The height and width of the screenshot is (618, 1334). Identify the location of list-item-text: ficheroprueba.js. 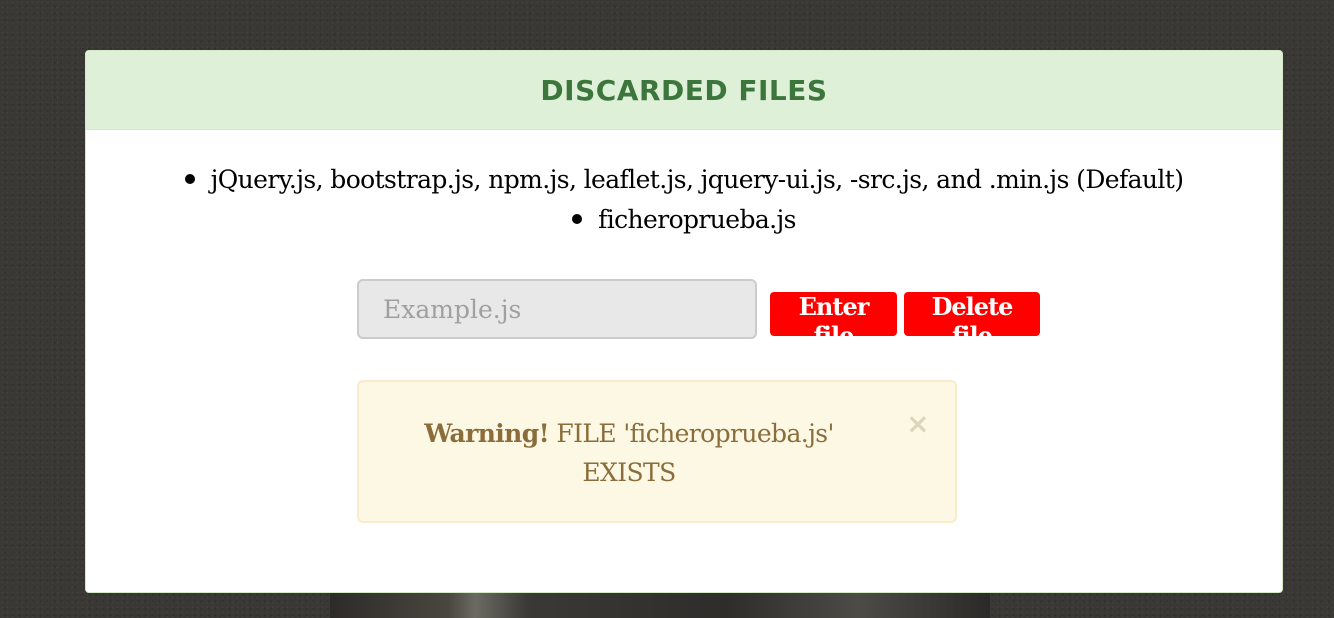
(697, 219).